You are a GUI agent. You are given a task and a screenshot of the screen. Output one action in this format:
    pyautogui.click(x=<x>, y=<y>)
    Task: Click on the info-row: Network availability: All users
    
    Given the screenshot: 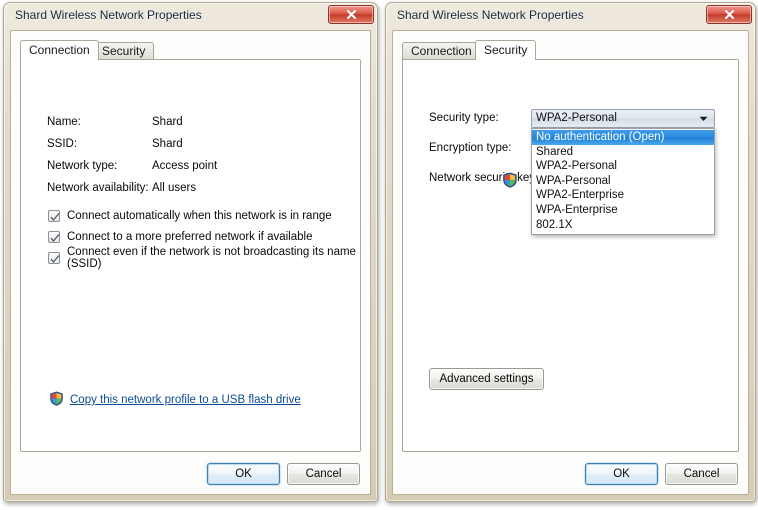 What is the action you would take?
    pyautogui.click(x=132, y=188)
    